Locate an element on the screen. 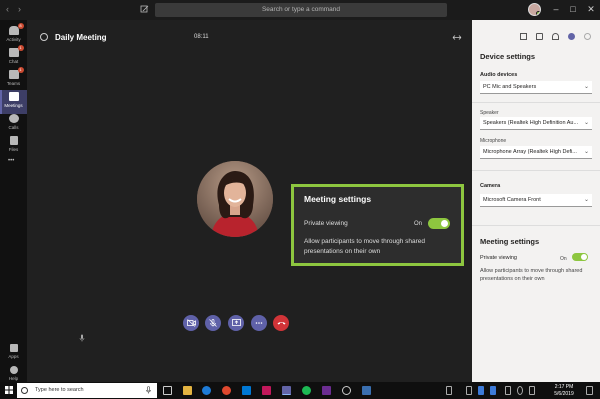 The image size is (600, 399). notifications-icon is located at coordinates (589, 390).